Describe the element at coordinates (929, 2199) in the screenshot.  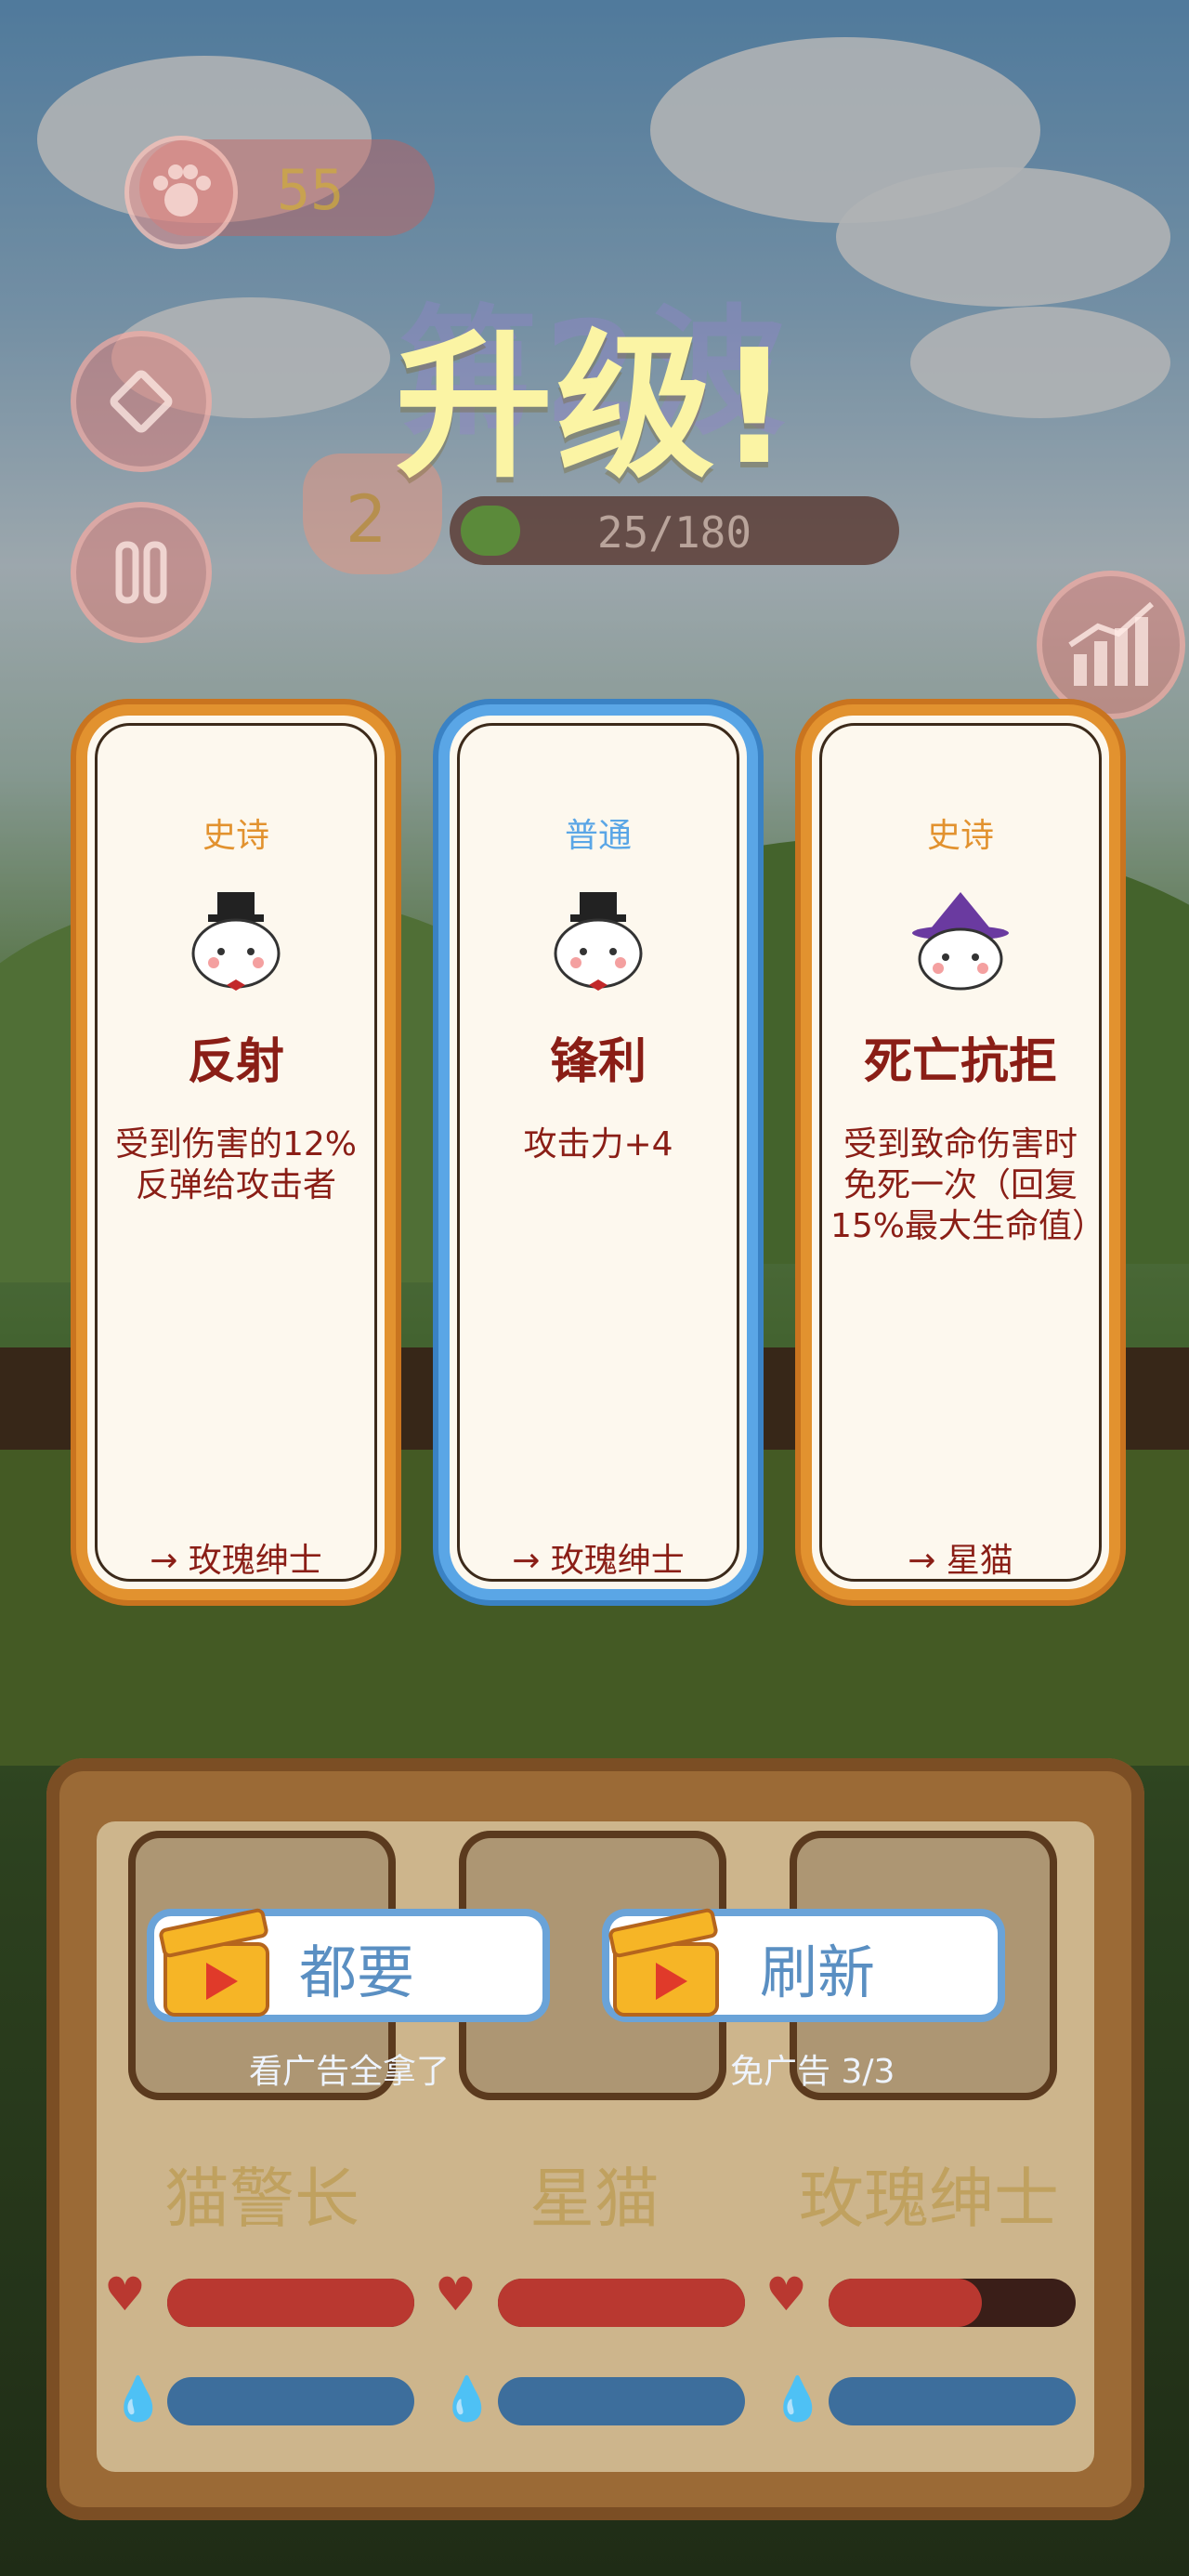
I see `hero-name-3: 玫瑰绅士` at that location.